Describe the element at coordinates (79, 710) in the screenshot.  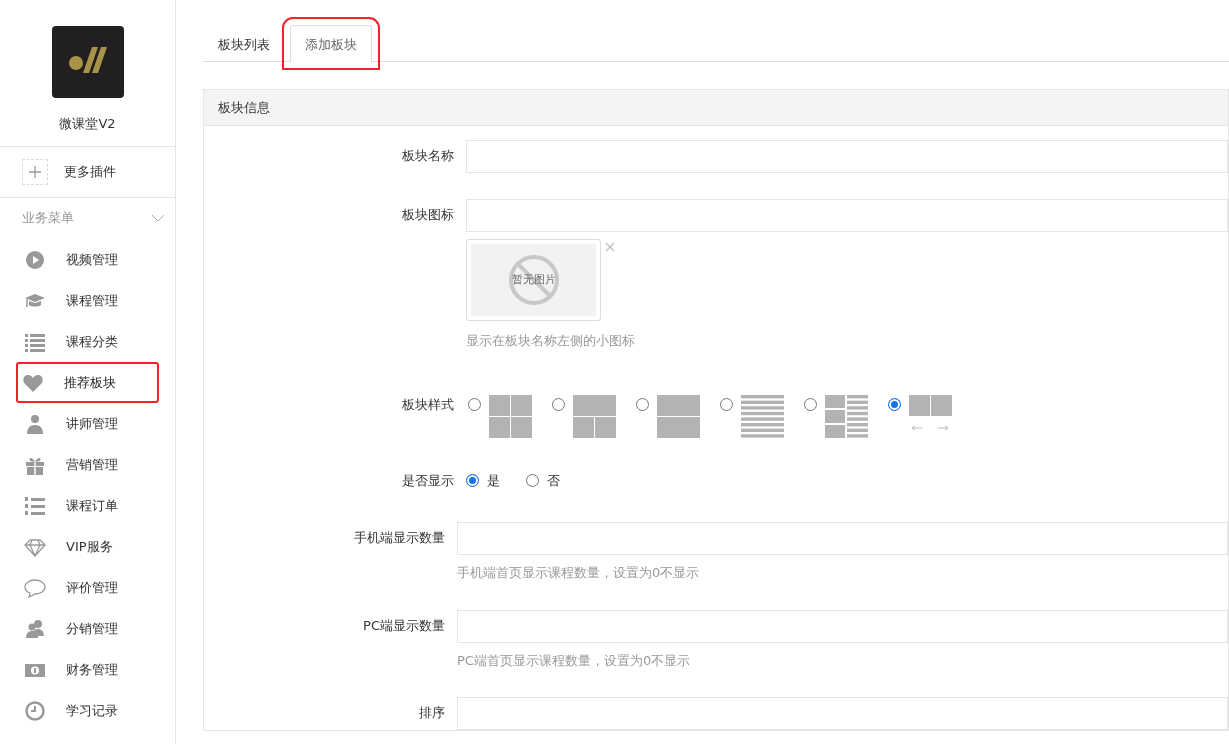
I see `sidebar-item: 学习记录` at that location.